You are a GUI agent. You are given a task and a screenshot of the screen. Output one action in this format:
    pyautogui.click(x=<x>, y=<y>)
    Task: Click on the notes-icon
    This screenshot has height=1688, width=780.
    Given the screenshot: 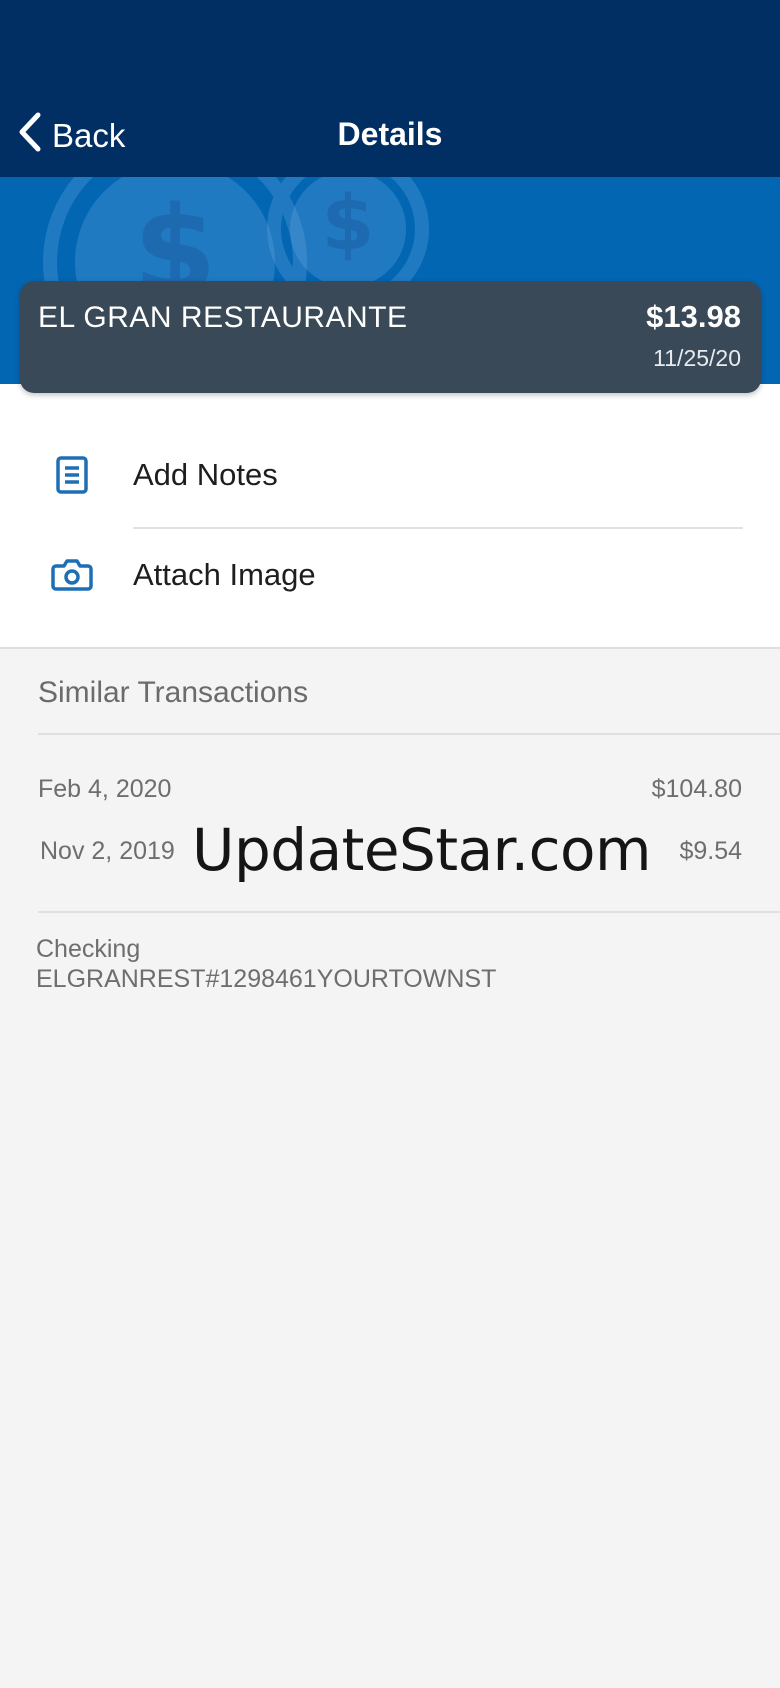 What is the action you would take?
    pyautogui.click(x=72, y=475)
    